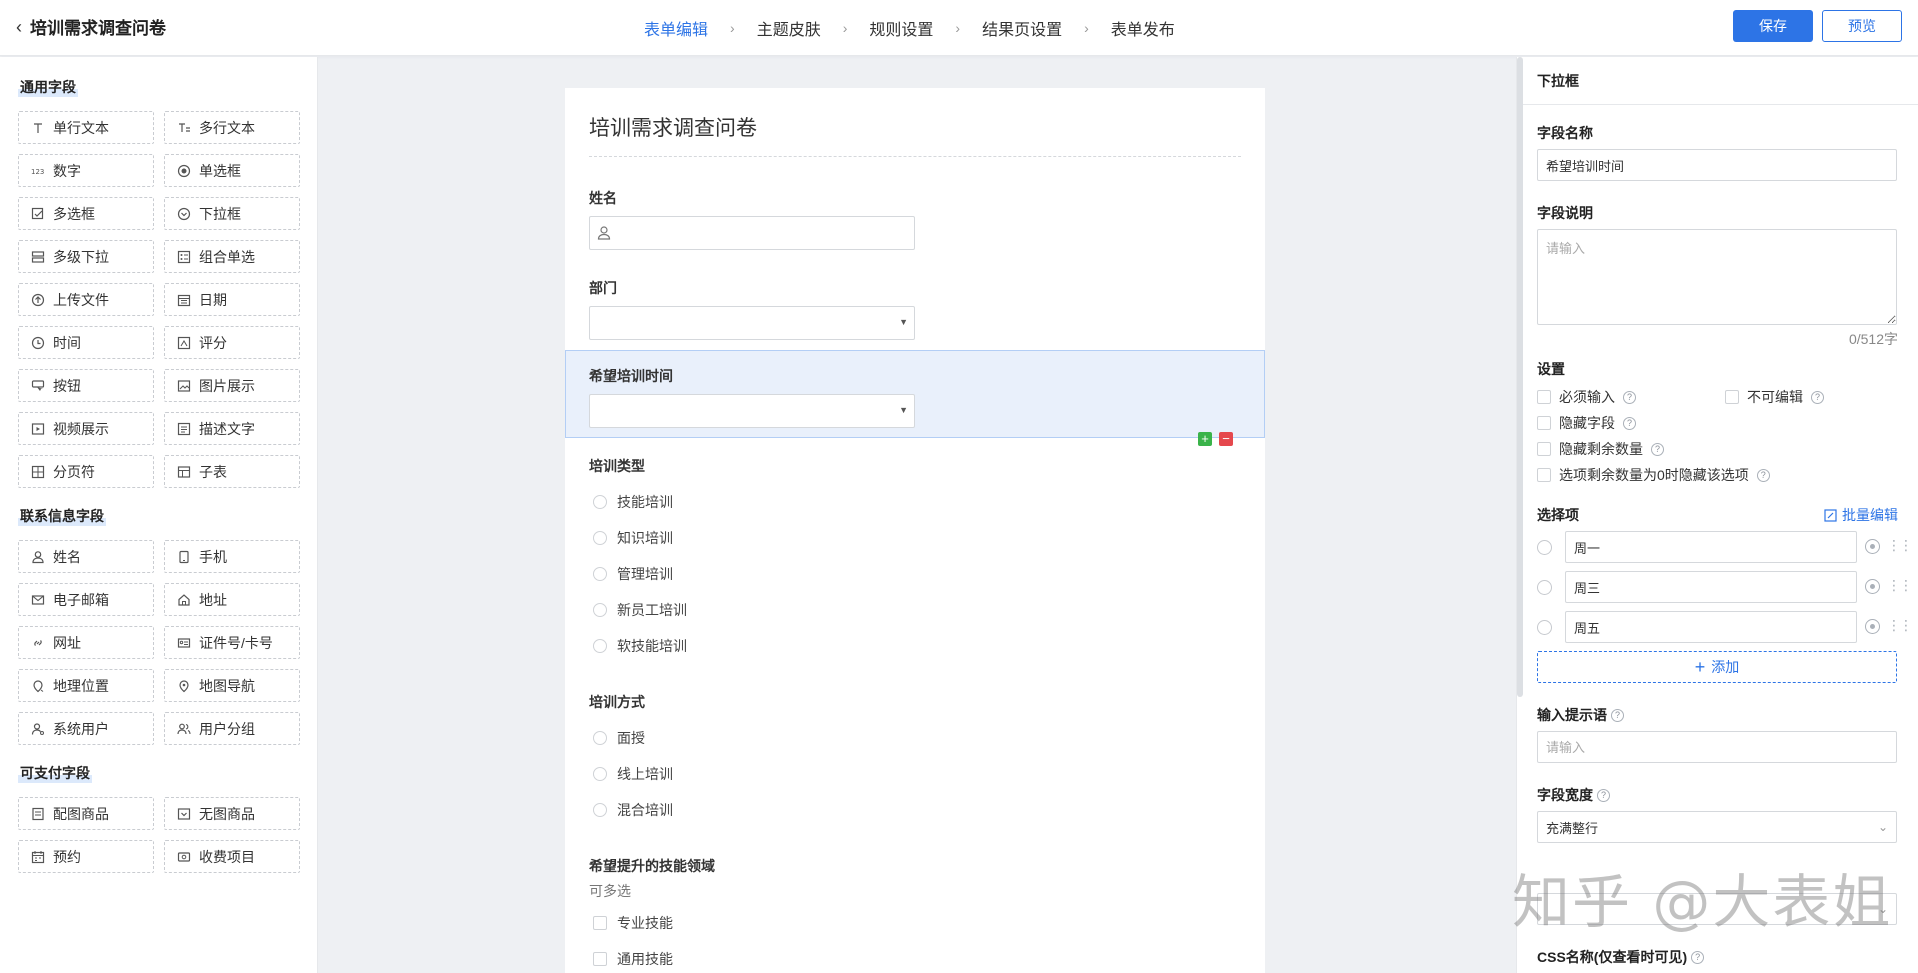 The height and width of the screenshot is (973, 1918). Describe the element at coordinates (619, 738) in the screenshot. I see `radio-option: 面授` at that location.